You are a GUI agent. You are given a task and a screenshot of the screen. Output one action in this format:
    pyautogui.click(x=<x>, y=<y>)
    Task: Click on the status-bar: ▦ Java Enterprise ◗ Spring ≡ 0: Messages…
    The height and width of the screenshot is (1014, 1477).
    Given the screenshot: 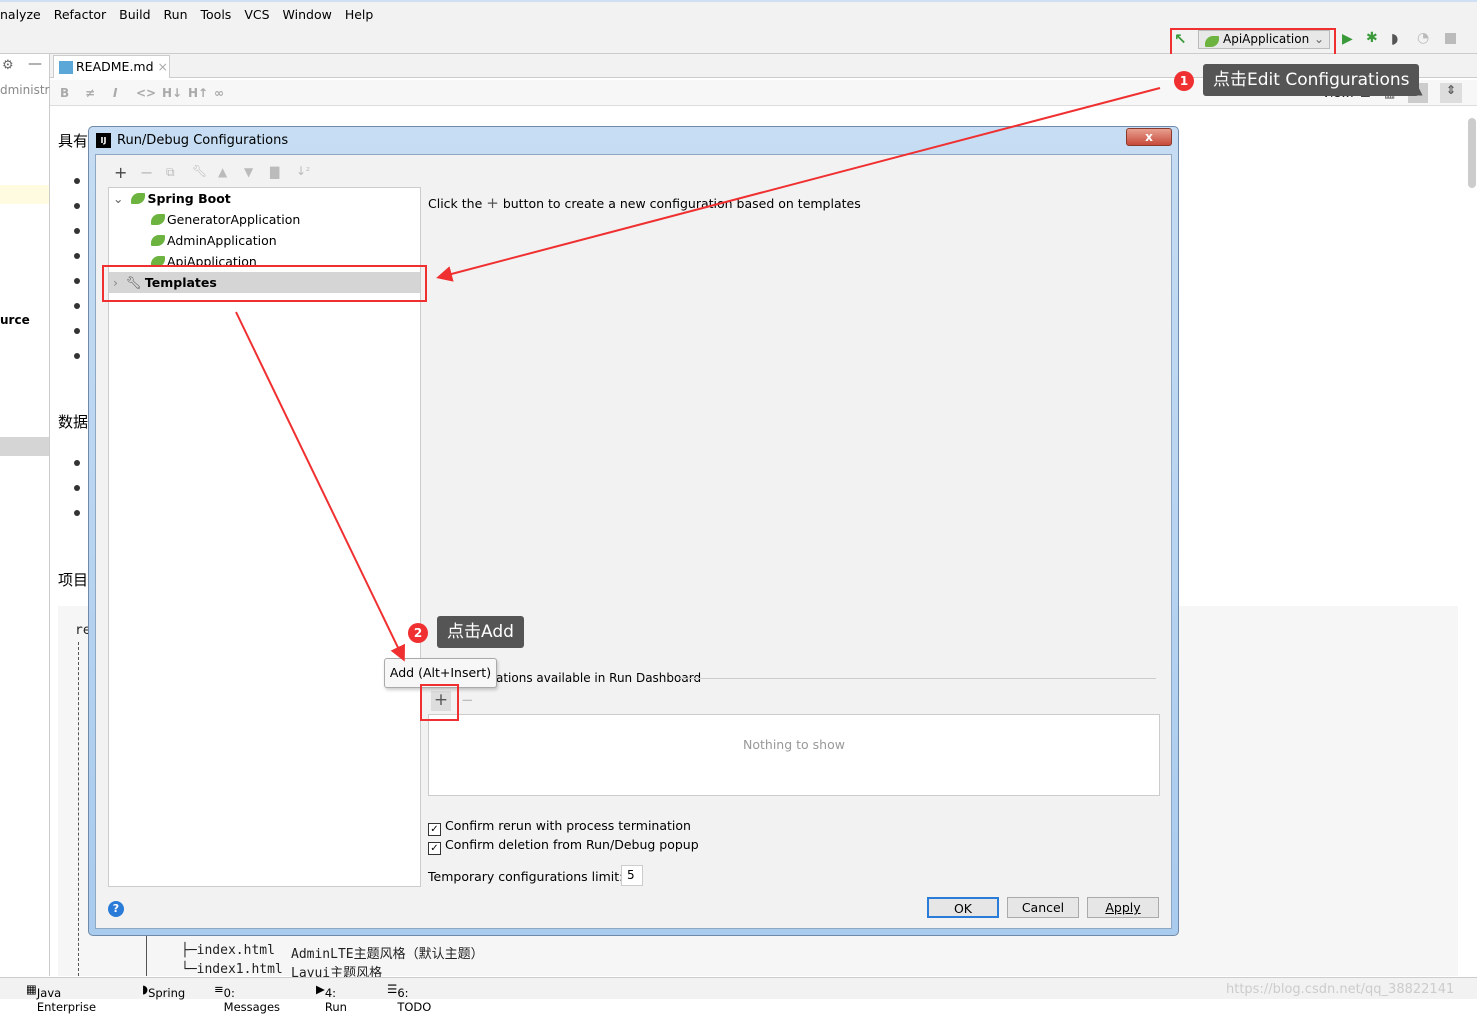 What is the action you would take?
    pyautogui.click(x=738, y=995)
    